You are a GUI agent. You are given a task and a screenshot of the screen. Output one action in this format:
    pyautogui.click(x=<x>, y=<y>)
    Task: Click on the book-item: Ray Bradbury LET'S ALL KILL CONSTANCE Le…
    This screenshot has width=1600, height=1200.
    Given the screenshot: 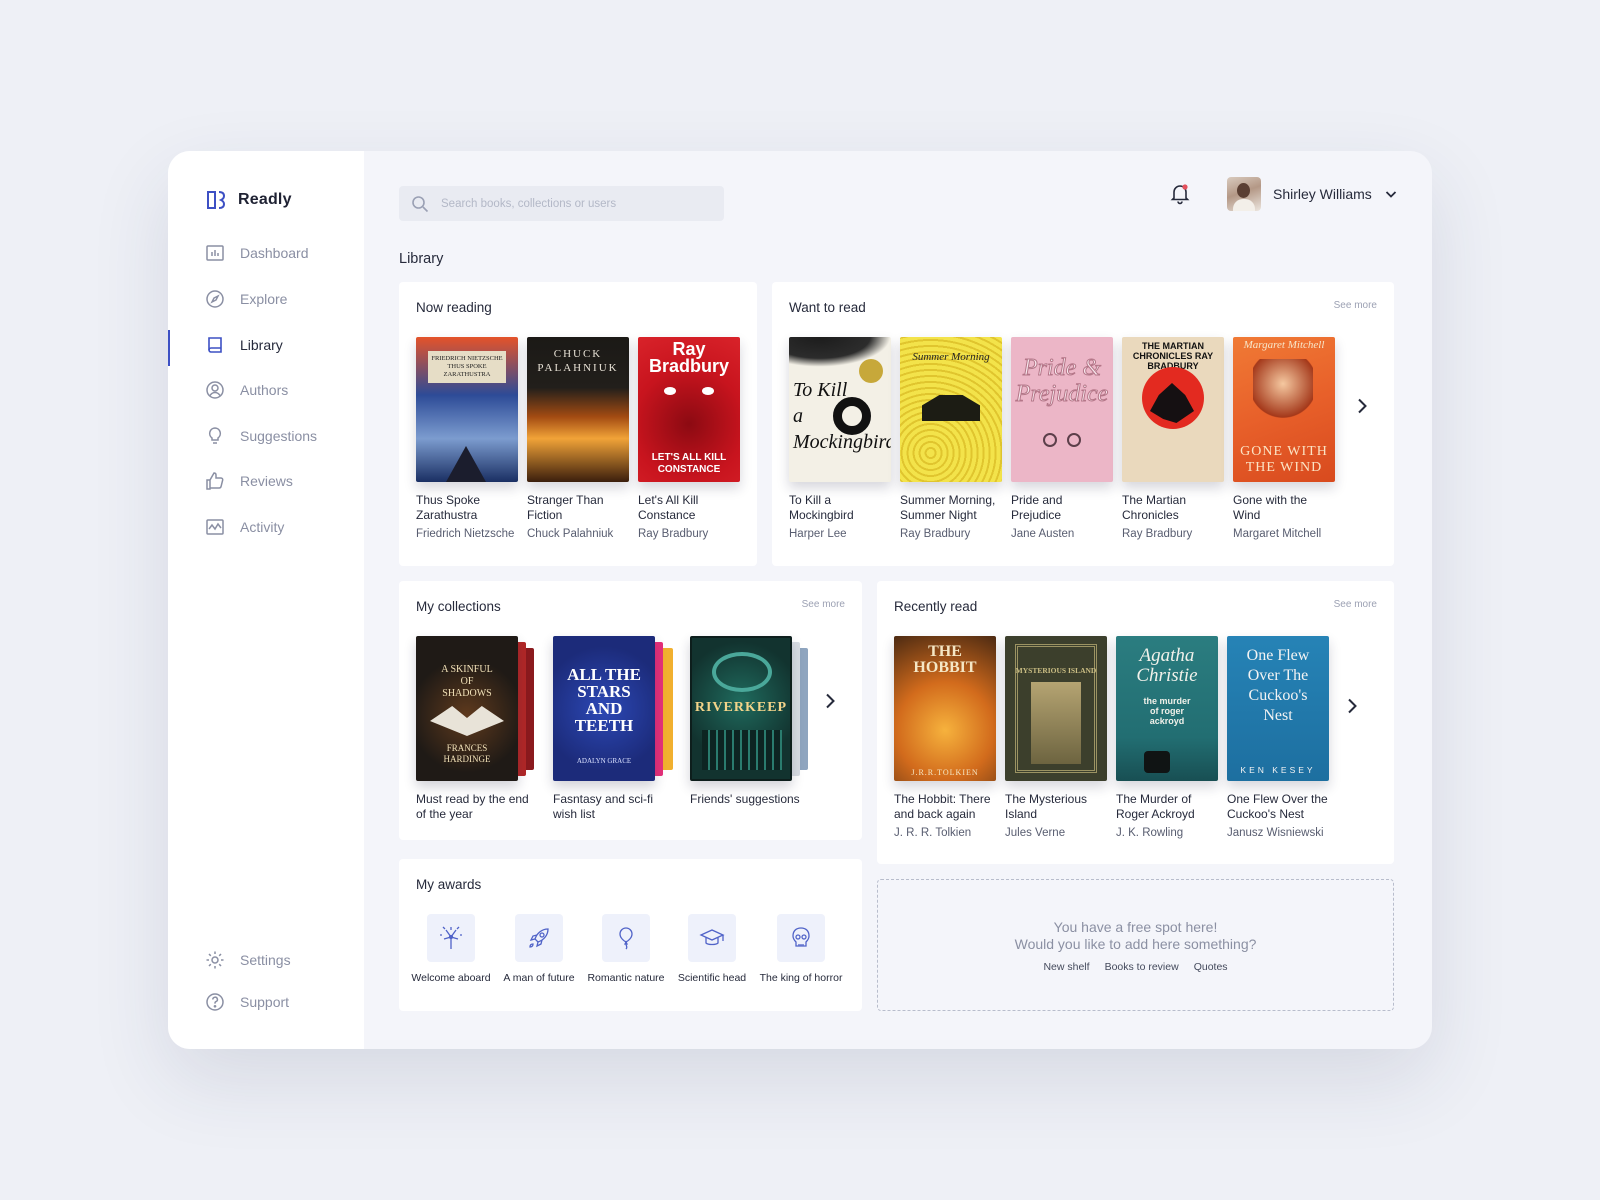 What is the action you would take?
    pyautogui.click(x=689, y=438)
    